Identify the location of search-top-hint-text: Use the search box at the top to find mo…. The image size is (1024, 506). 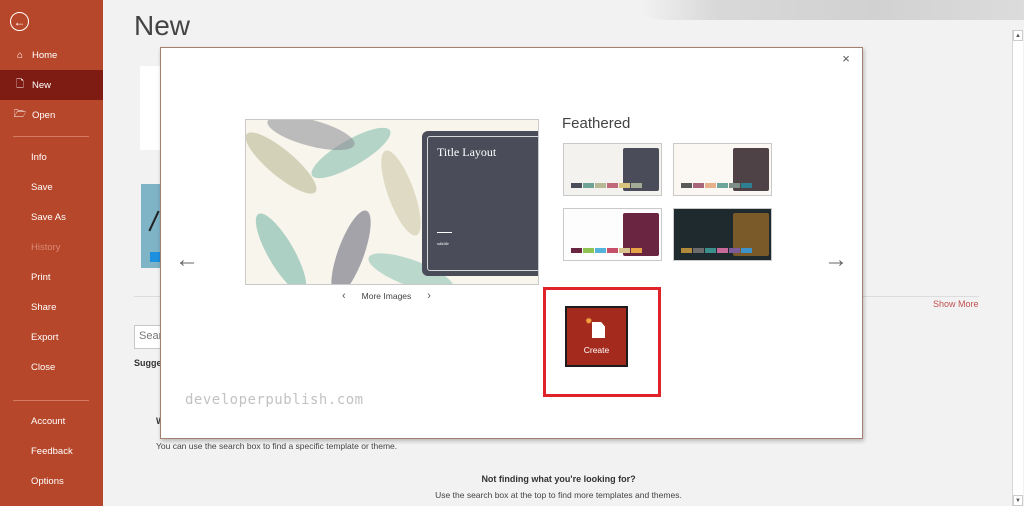
(558, 495).